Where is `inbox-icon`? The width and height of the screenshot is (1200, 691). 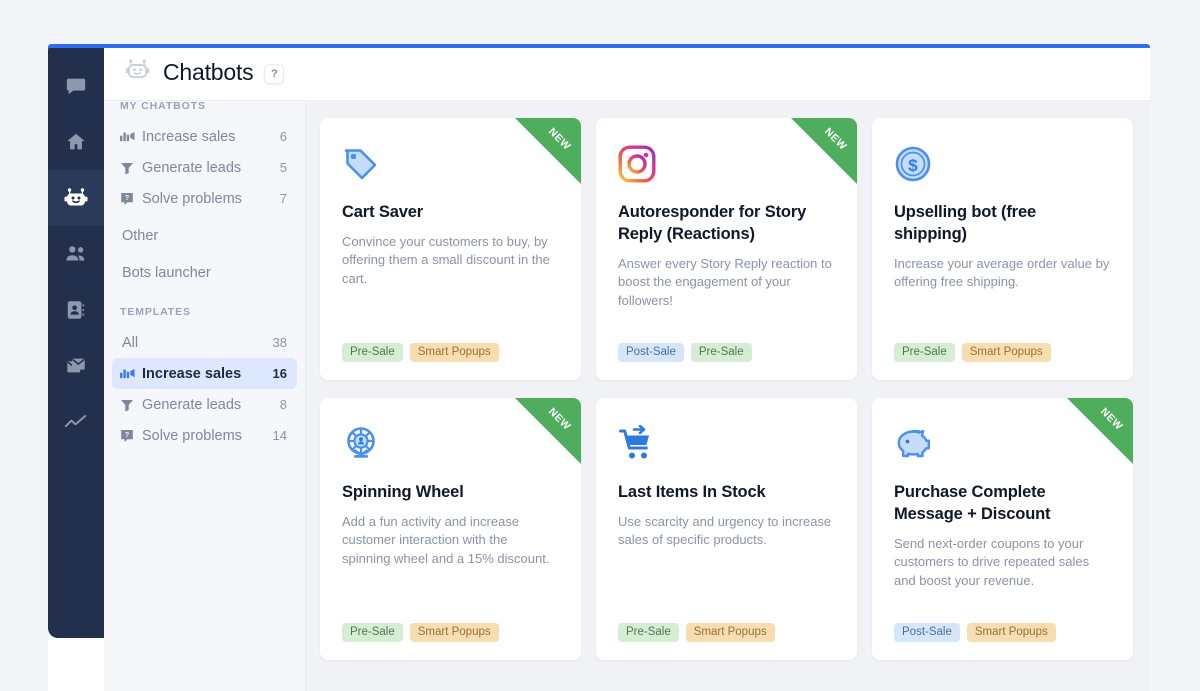 inbox-icon is located at coordinates (76, 366).